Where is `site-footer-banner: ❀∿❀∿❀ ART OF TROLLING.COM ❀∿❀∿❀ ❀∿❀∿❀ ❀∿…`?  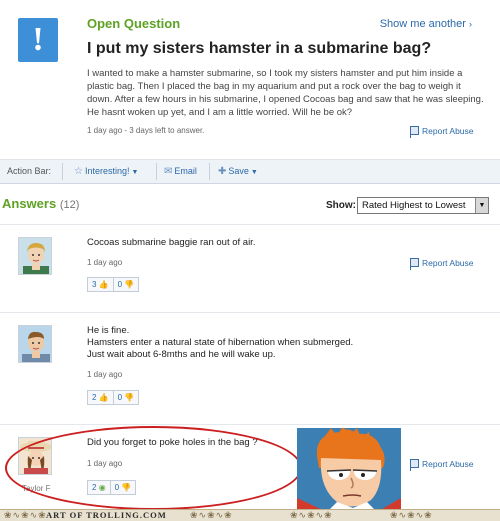
site-footer-banner: ❀∿❀∿❀ ART OF TROLLING.COM ❀∿❀∿❀ ❀∿❀∿❀ ❀∿… is located at coordinates (250, 515).